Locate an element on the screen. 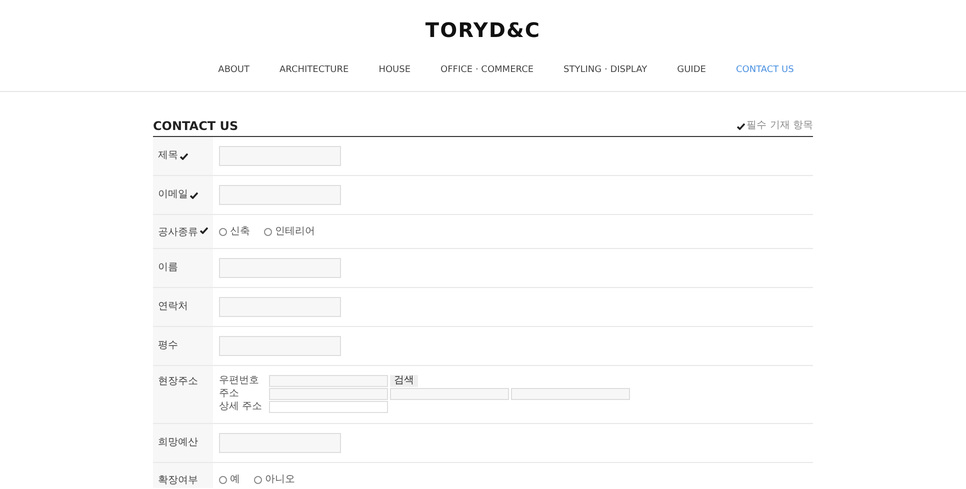 This screenshot has height=489, width=966. site-logo: TORYD&C is located at coordinates (483, 30).